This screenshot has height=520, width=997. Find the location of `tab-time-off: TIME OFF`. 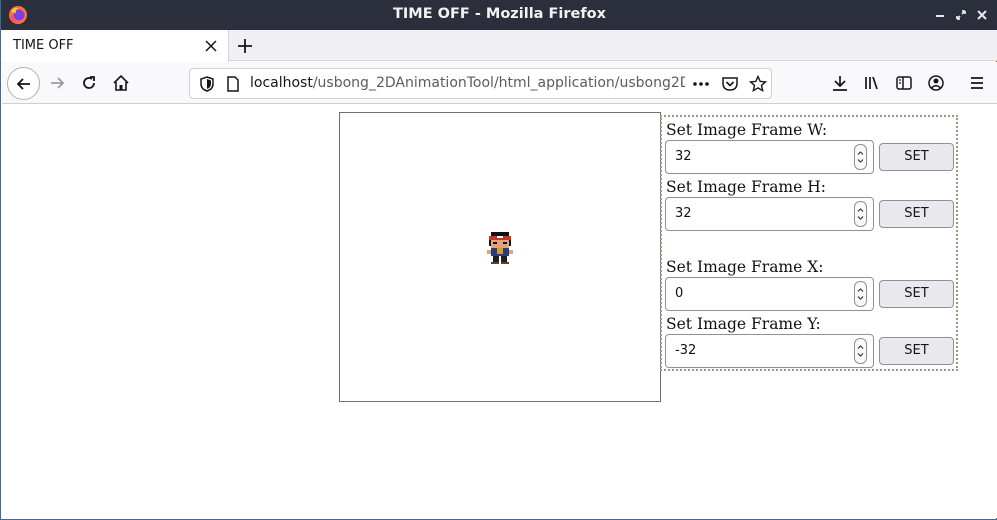

tab-time-off: TIME OFF is located at coordinates (115, 46).